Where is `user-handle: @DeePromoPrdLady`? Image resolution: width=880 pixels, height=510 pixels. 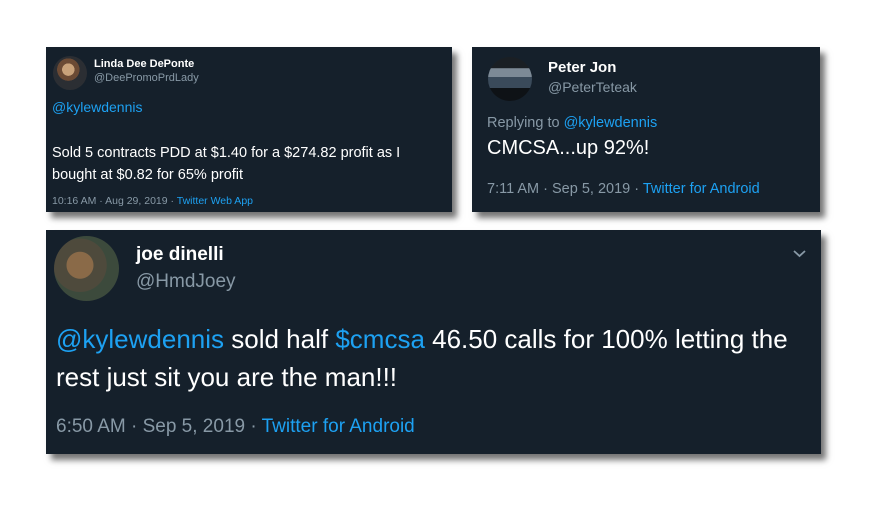 user-handle: @DeePromoPrdLady is located at coordinates (146, 78).